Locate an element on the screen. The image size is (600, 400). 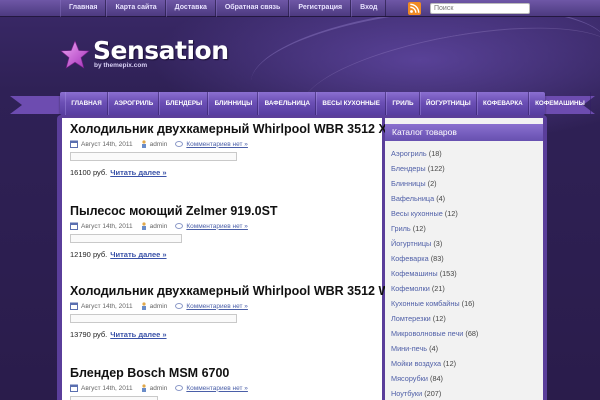
category-count: (153) is located at coordinates (448, 273).